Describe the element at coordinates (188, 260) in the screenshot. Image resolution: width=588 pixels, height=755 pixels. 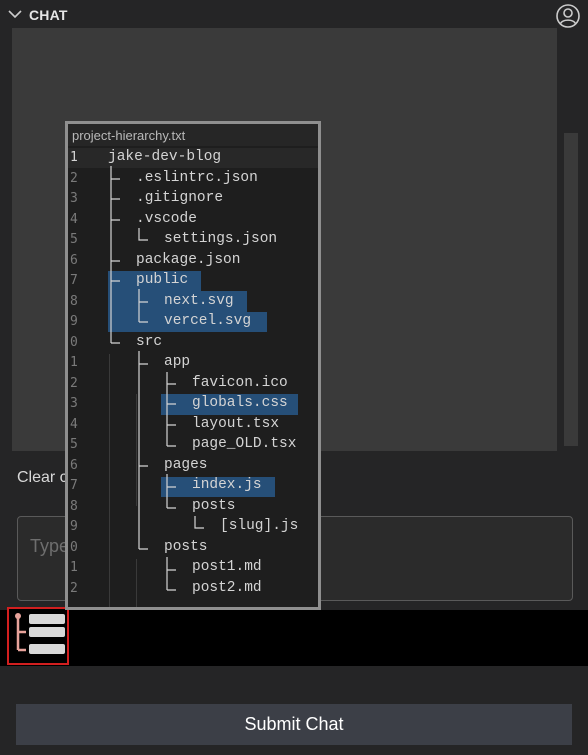
I see `tree-entry: package.json` at that location.